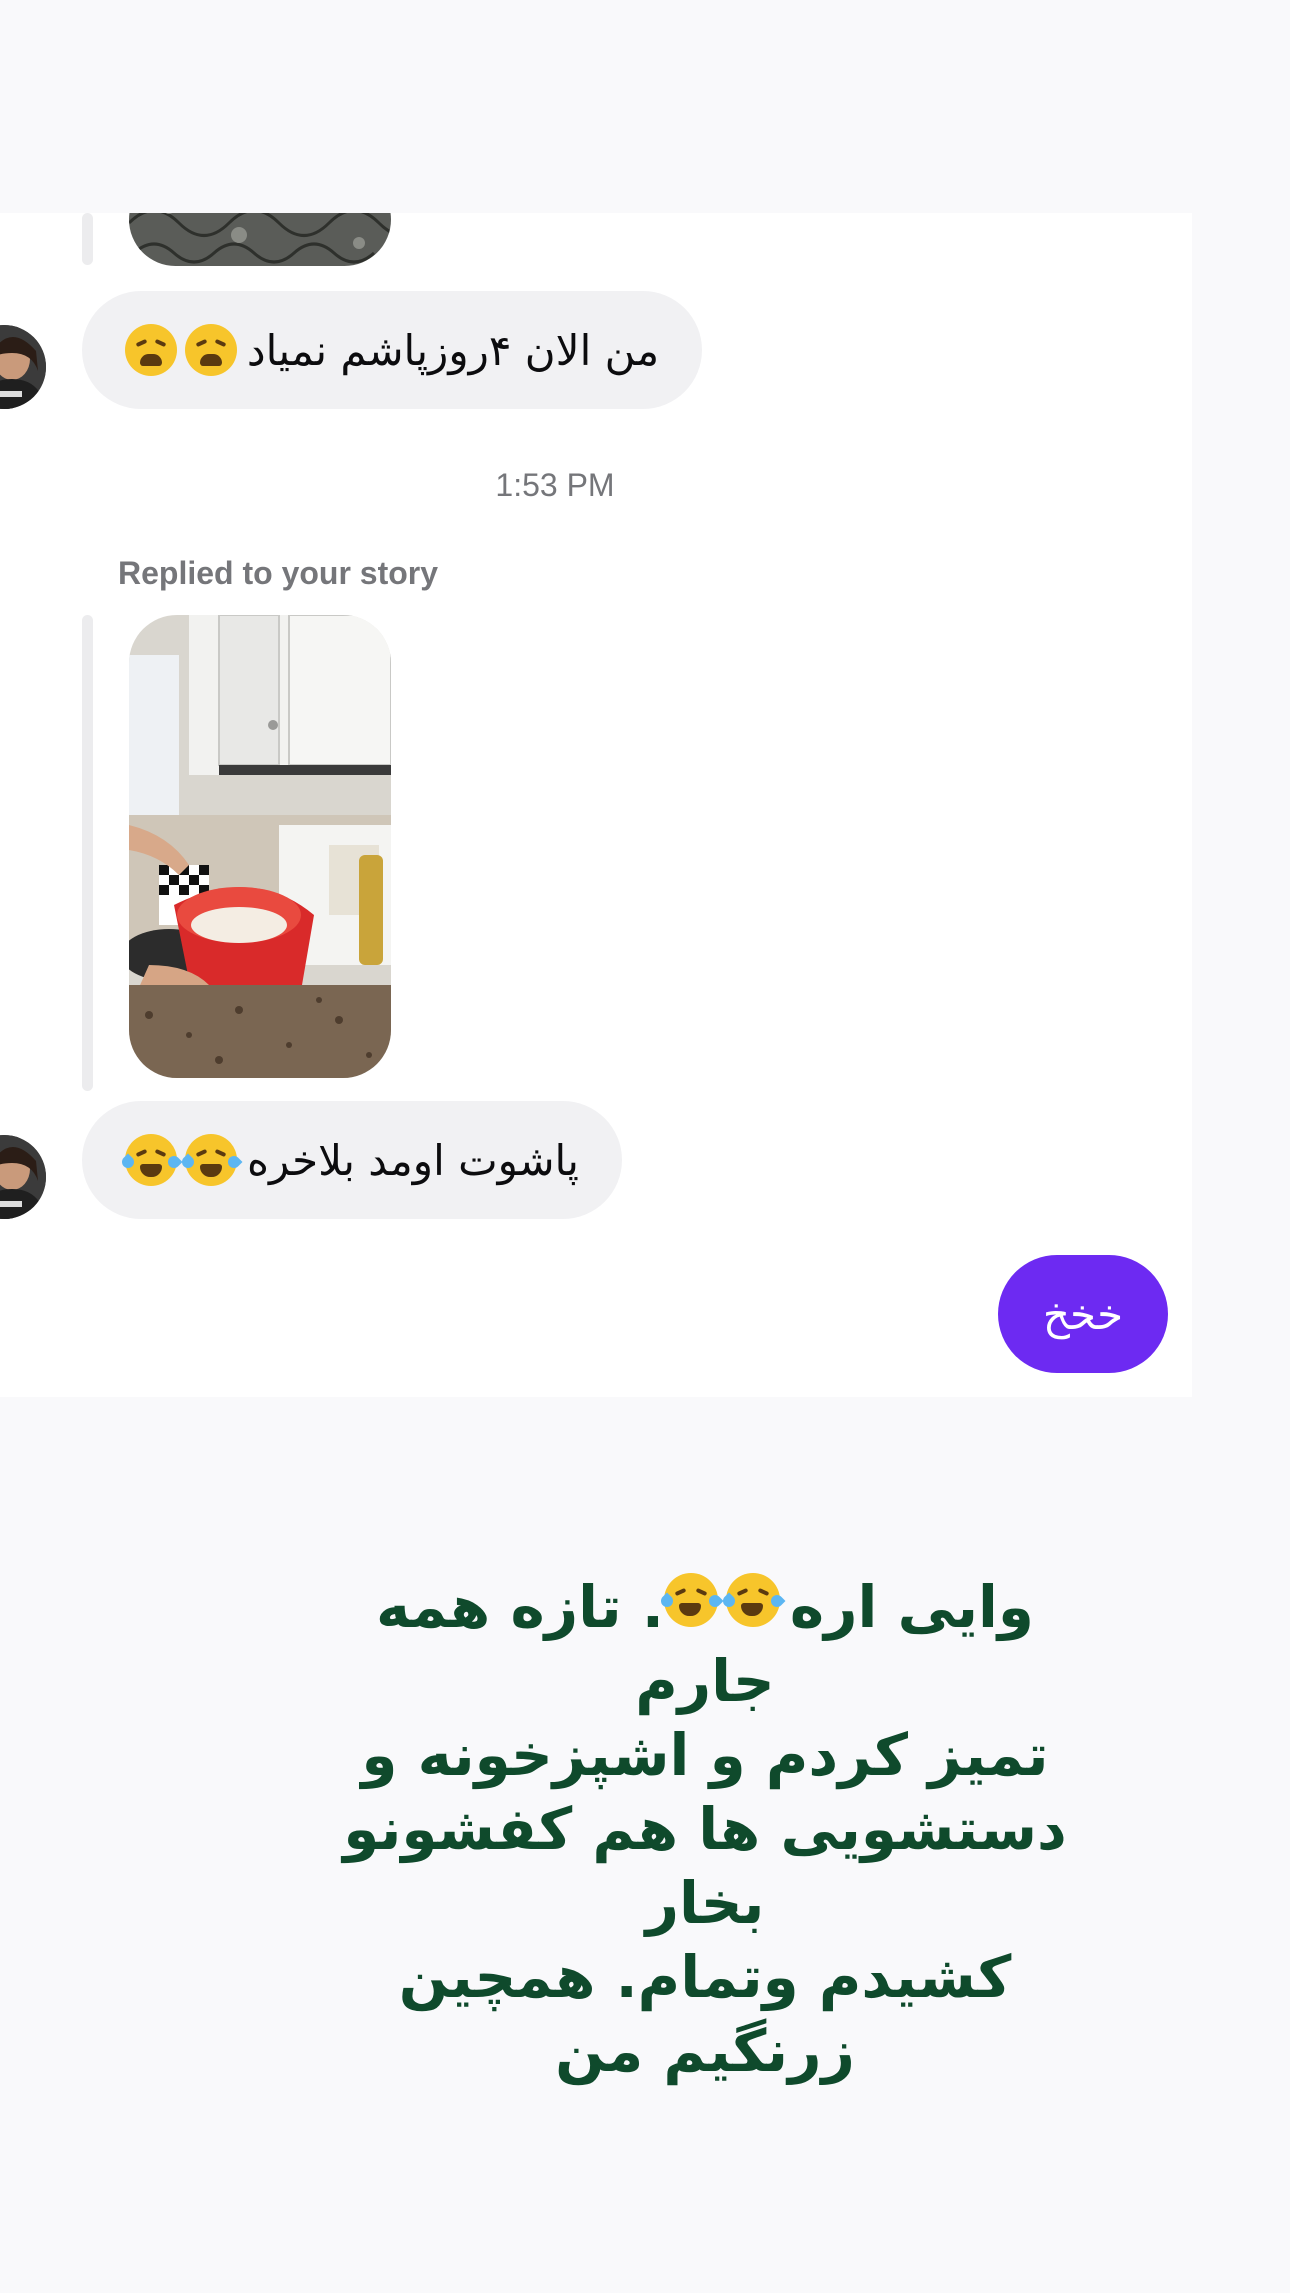  What do you see at coordinates (705, 1644) in the screenshot?
I see `caption-line-1: وایی اره. تازه همه جارم` at bounding box center [705, 1644].